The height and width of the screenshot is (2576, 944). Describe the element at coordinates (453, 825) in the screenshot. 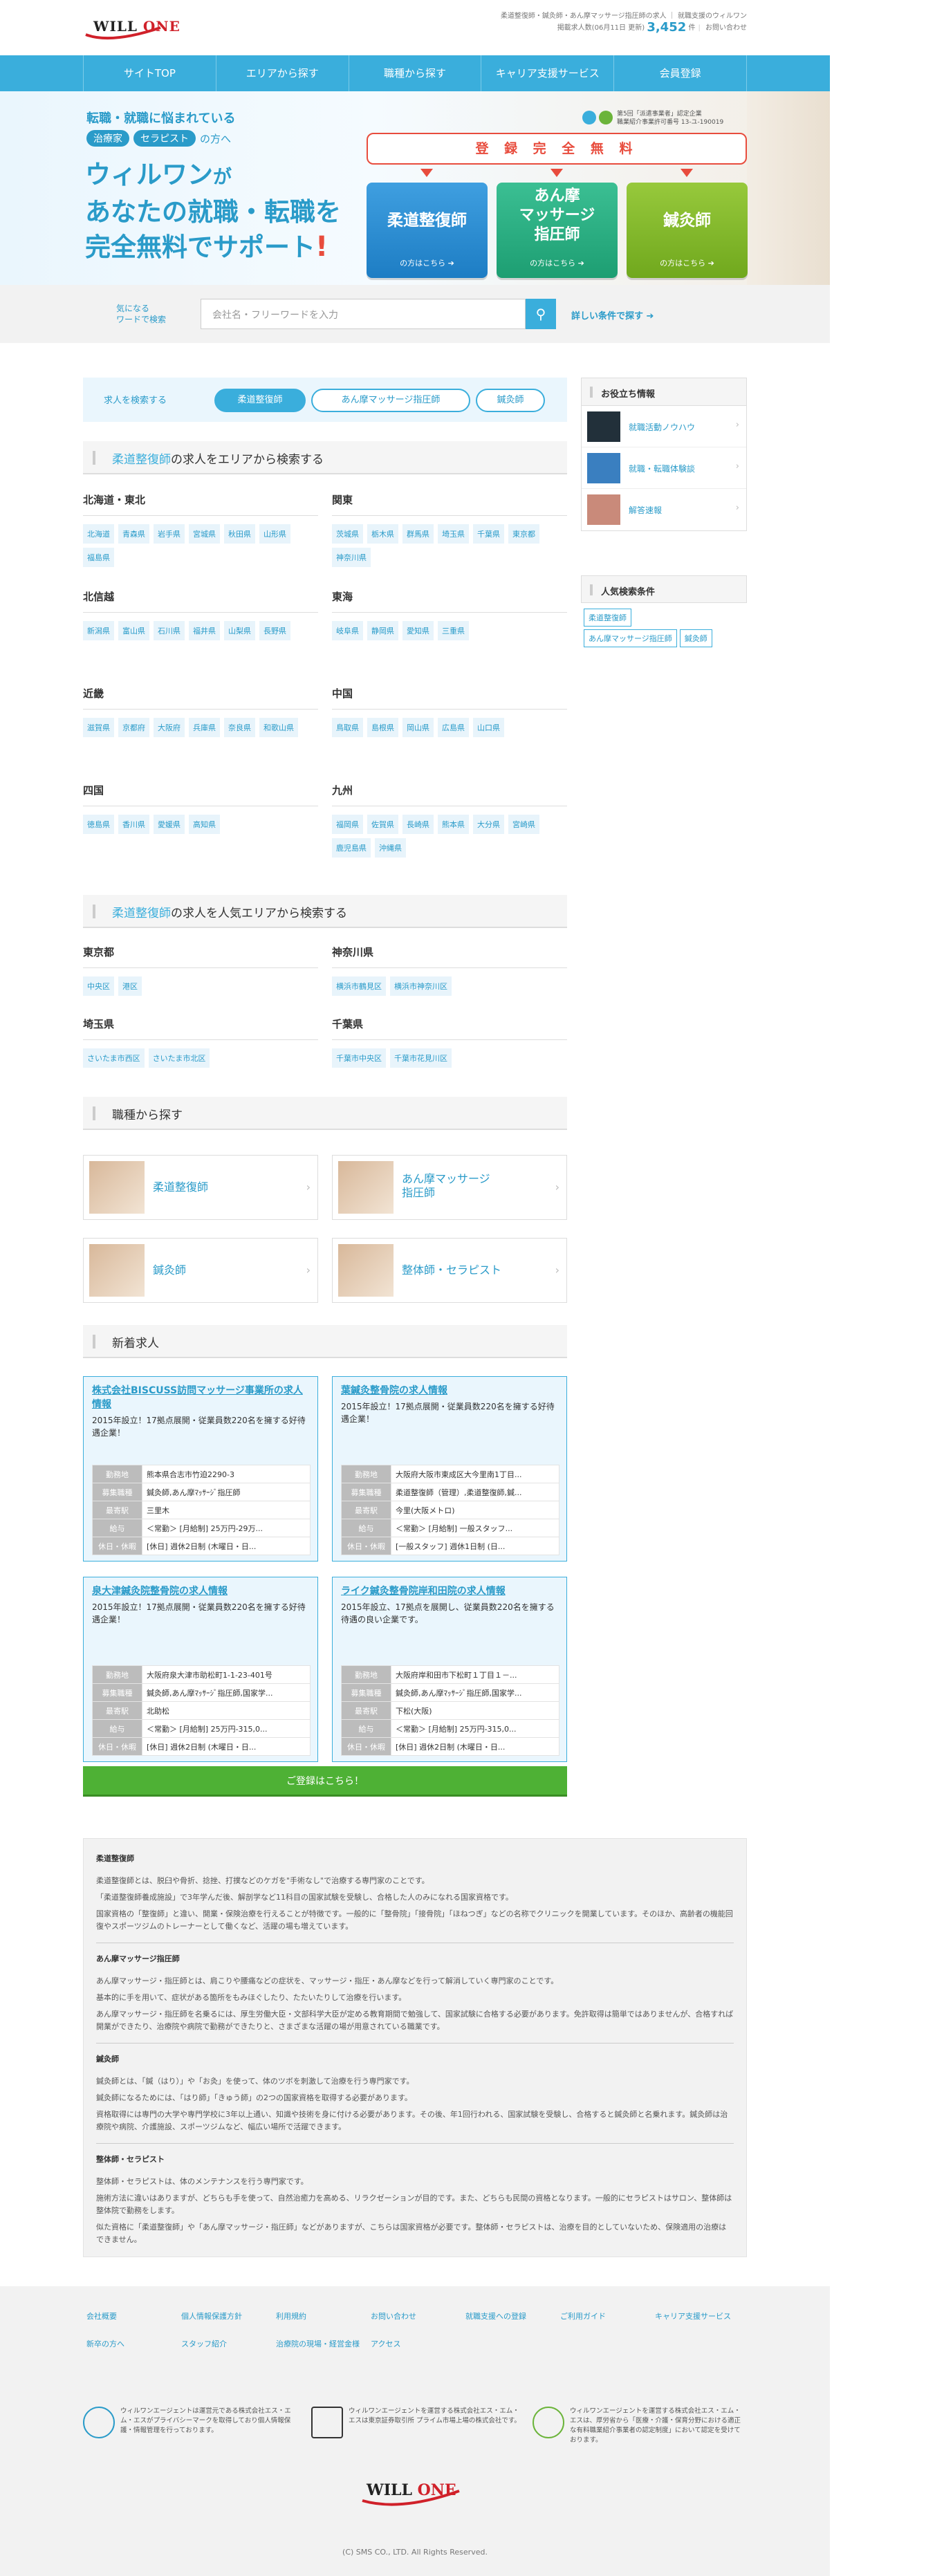

I see `pref-link: 熊本県` at that location.